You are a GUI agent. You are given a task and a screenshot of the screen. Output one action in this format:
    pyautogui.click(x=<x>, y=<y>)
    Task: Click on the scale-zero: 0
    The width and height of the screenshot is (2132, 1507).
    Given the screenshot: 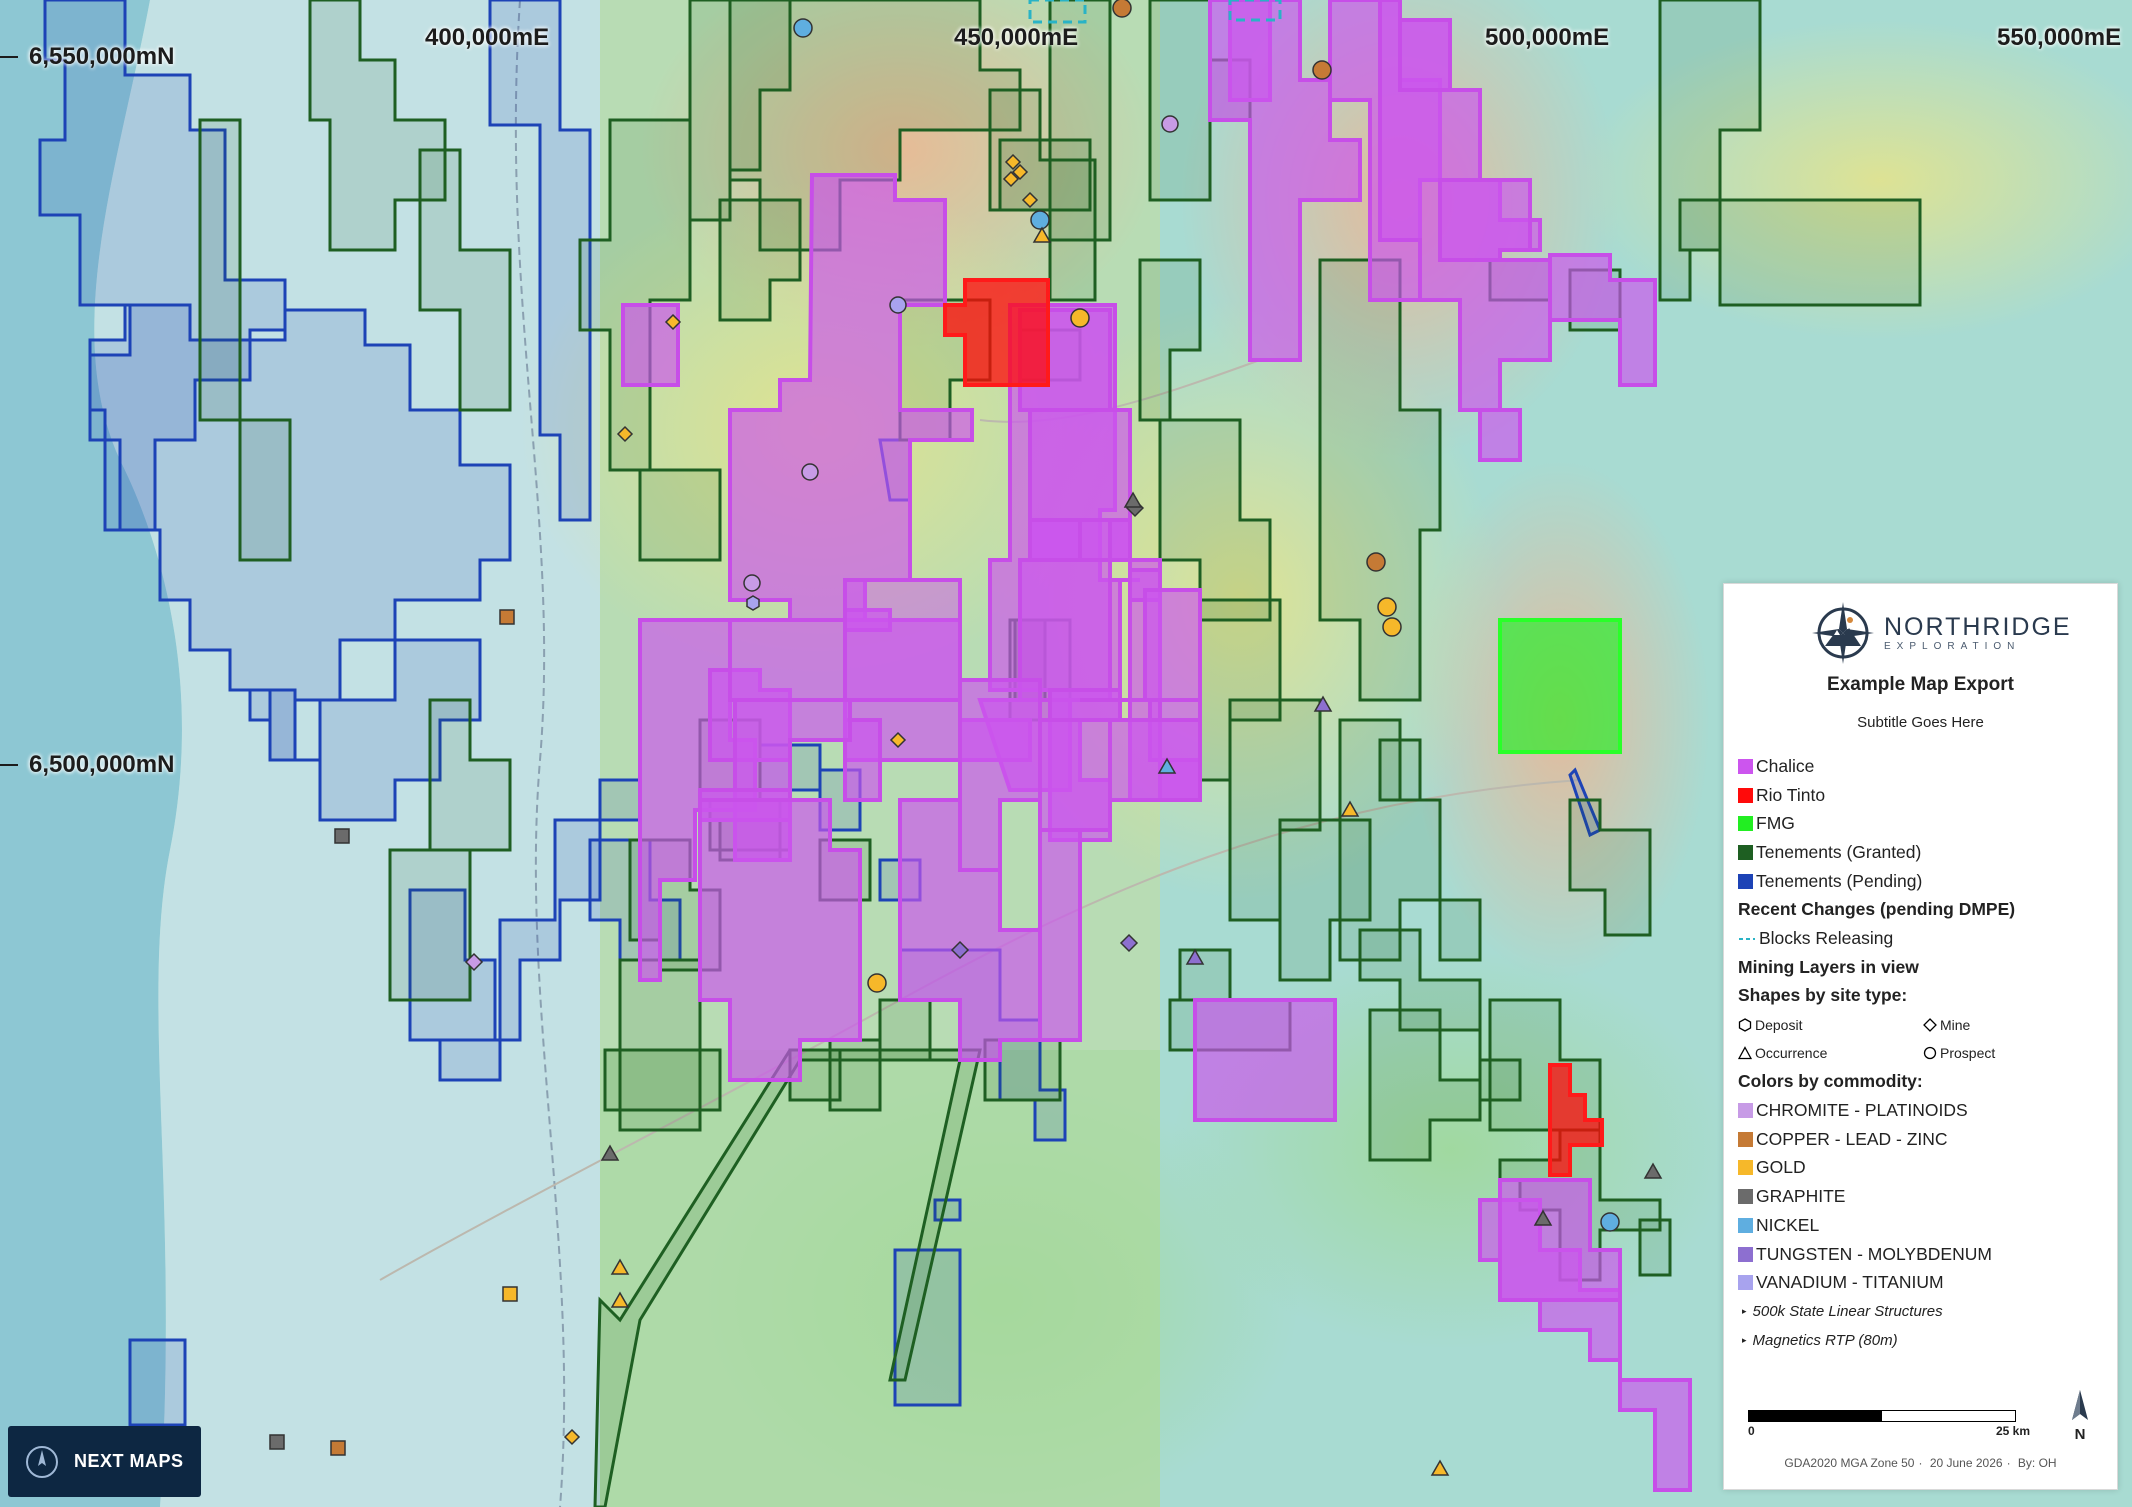 What is the action you would take?
    pyautogui.click(x=1751, y=1431)
    